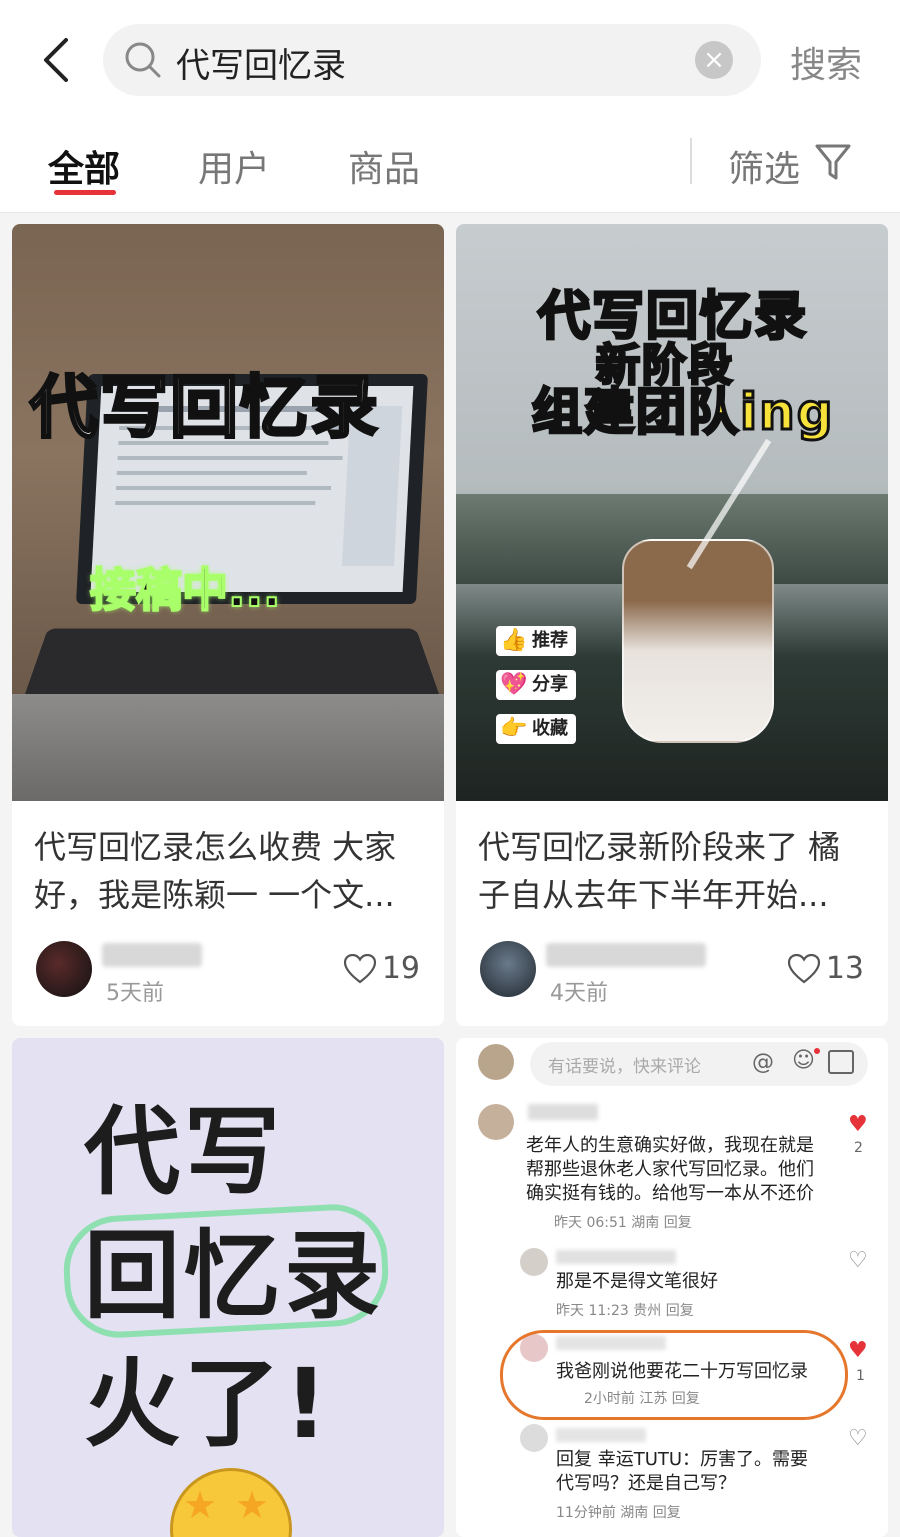 The height and width of the screenshot is (1537, 900). Describe the element at coordinates (764, 166) in the screenshot. I see `filter-button: 筛选` at that location.